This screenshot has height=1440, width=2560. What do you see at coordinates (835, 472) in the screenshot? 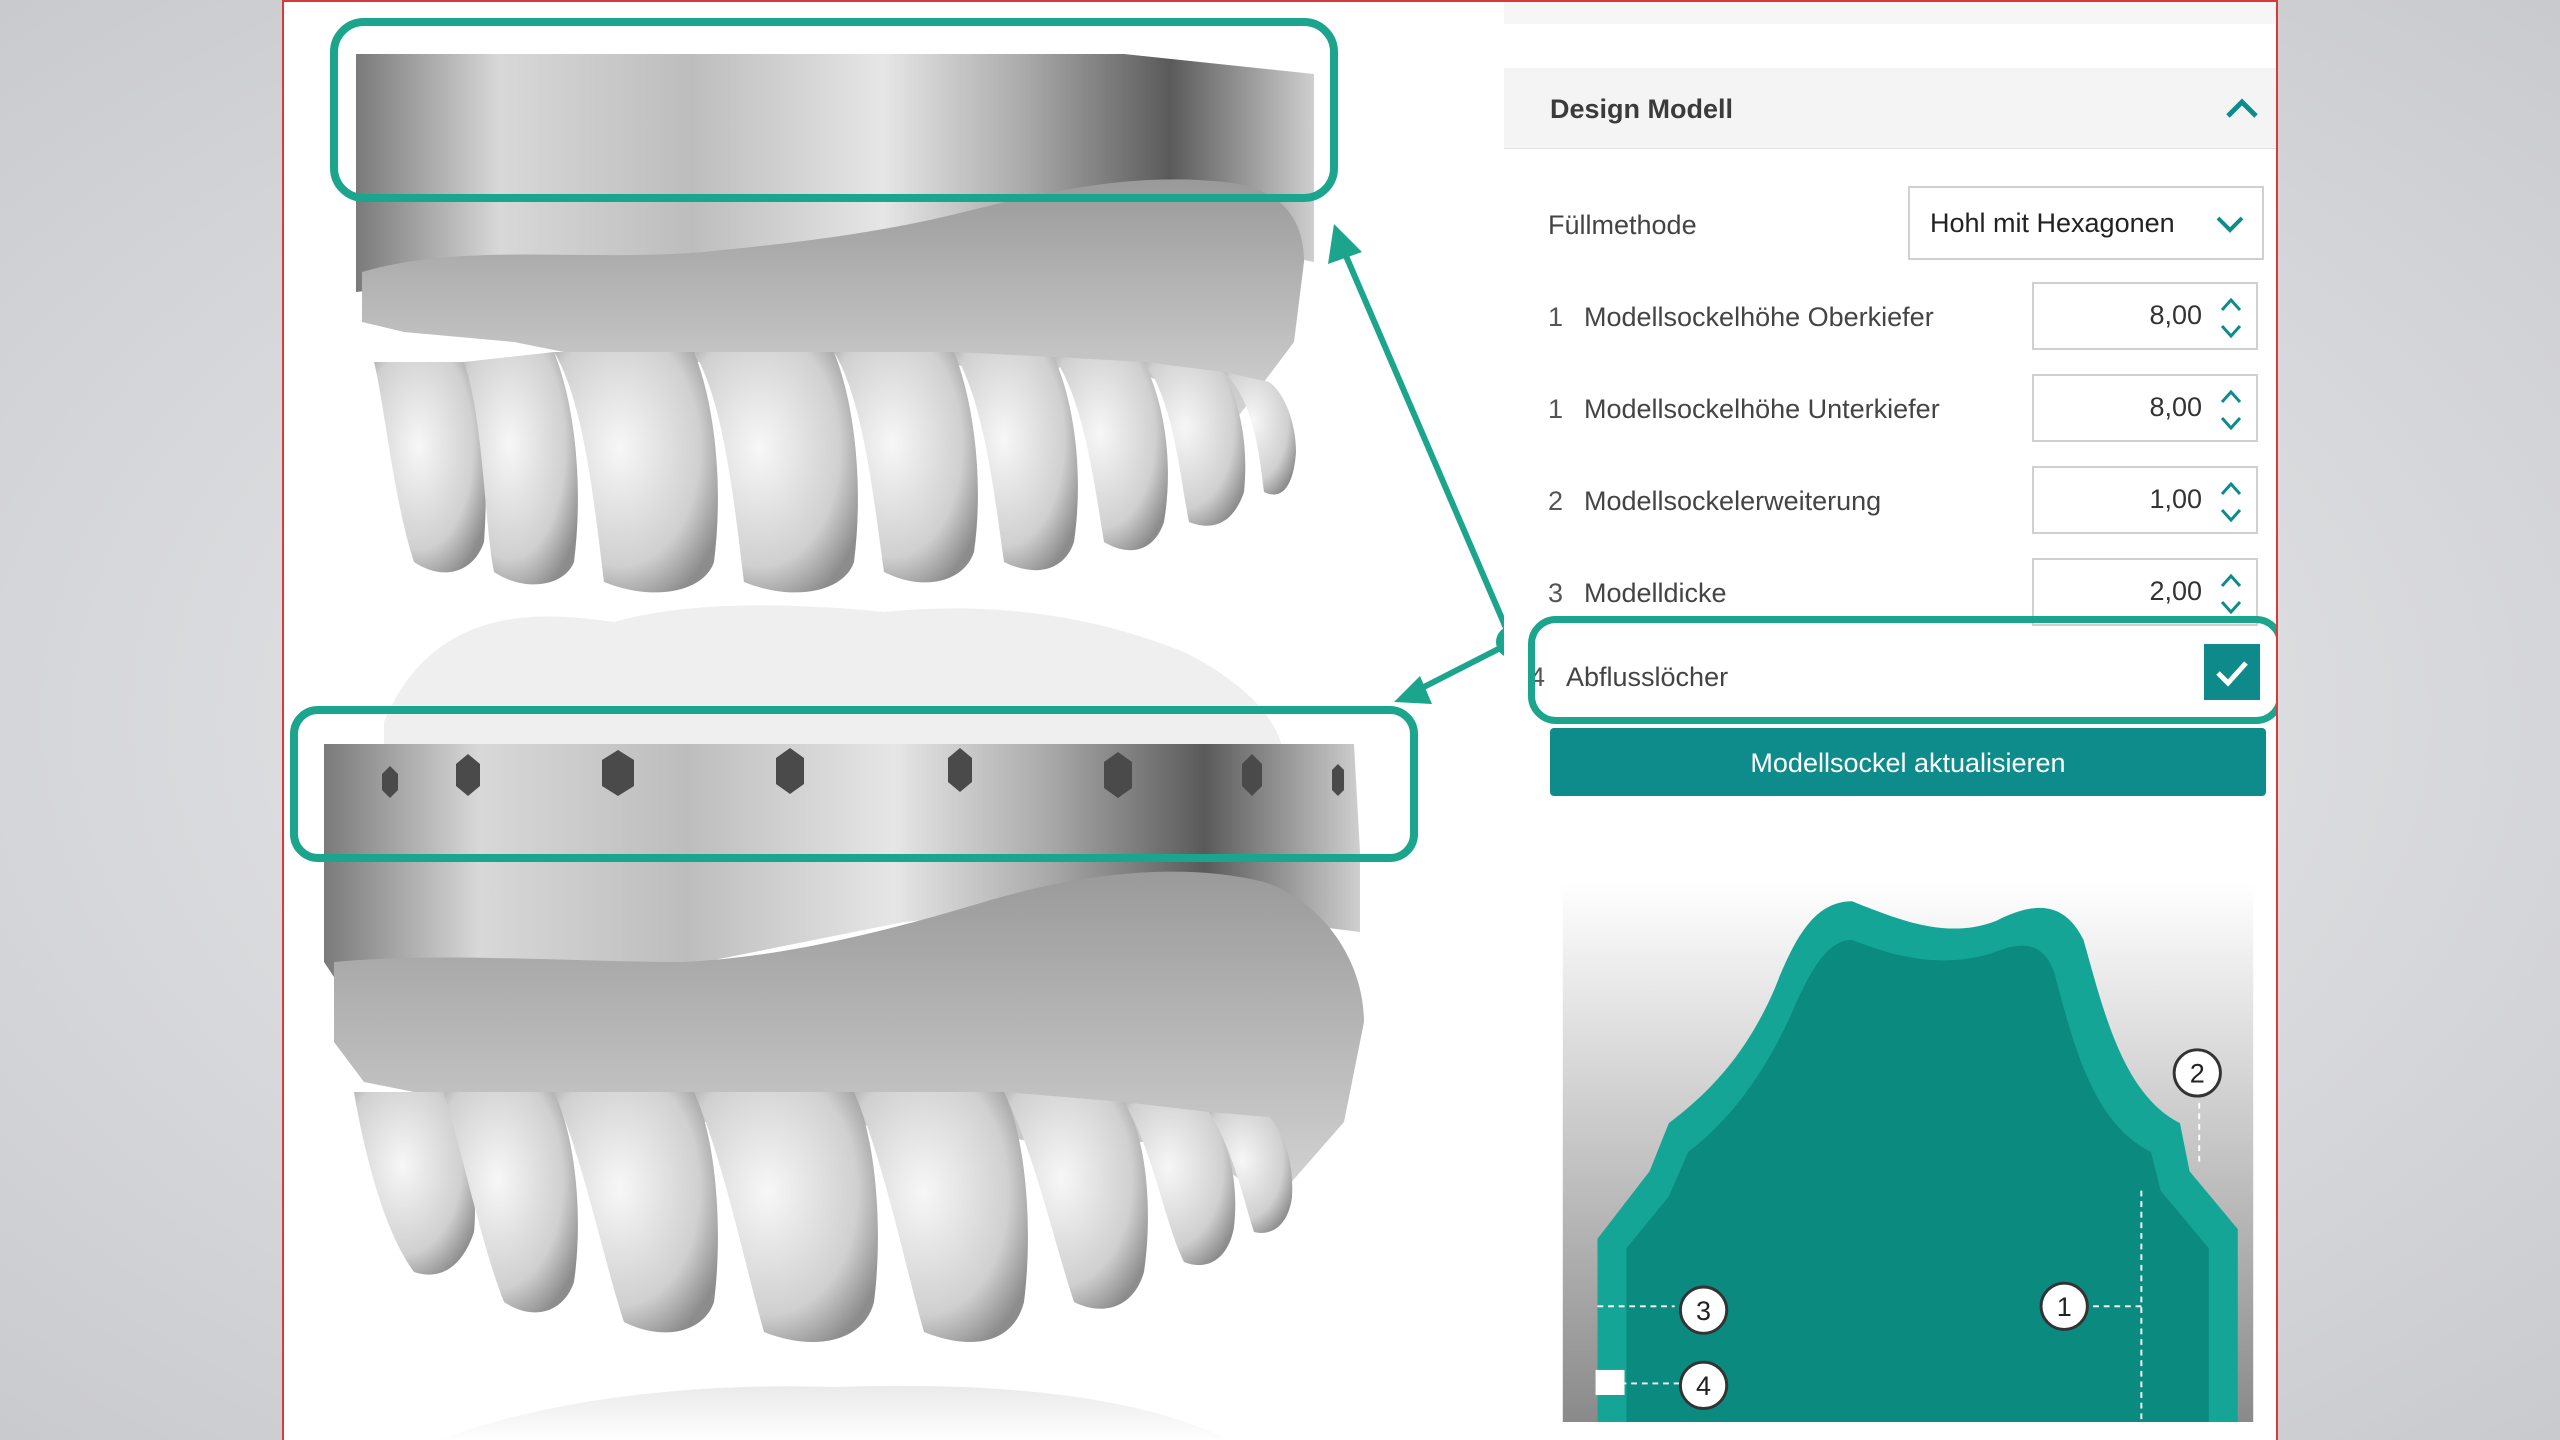
I see `upper-teeth` at bounding box center [835, 472].